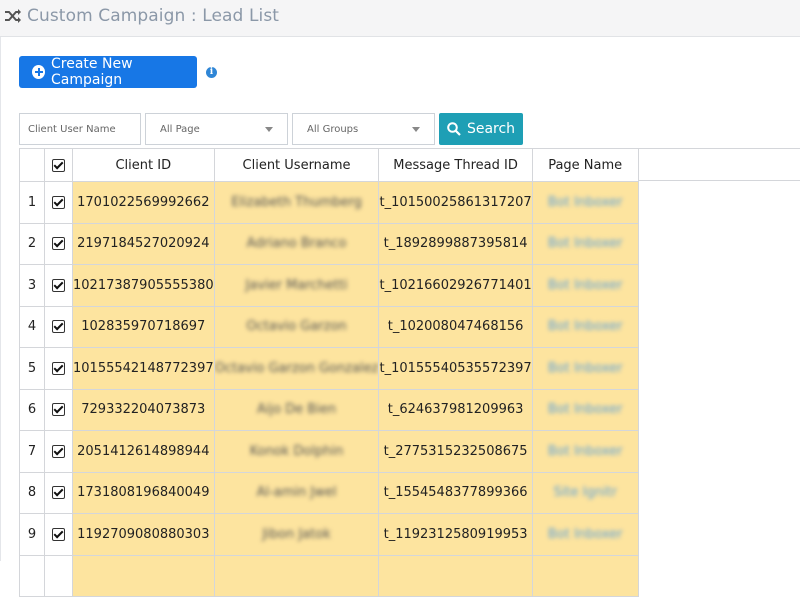 The width and height of the screenshot is (800, 597). I want to click on client-id-cell: 1731808196840049, so click(143, 492).